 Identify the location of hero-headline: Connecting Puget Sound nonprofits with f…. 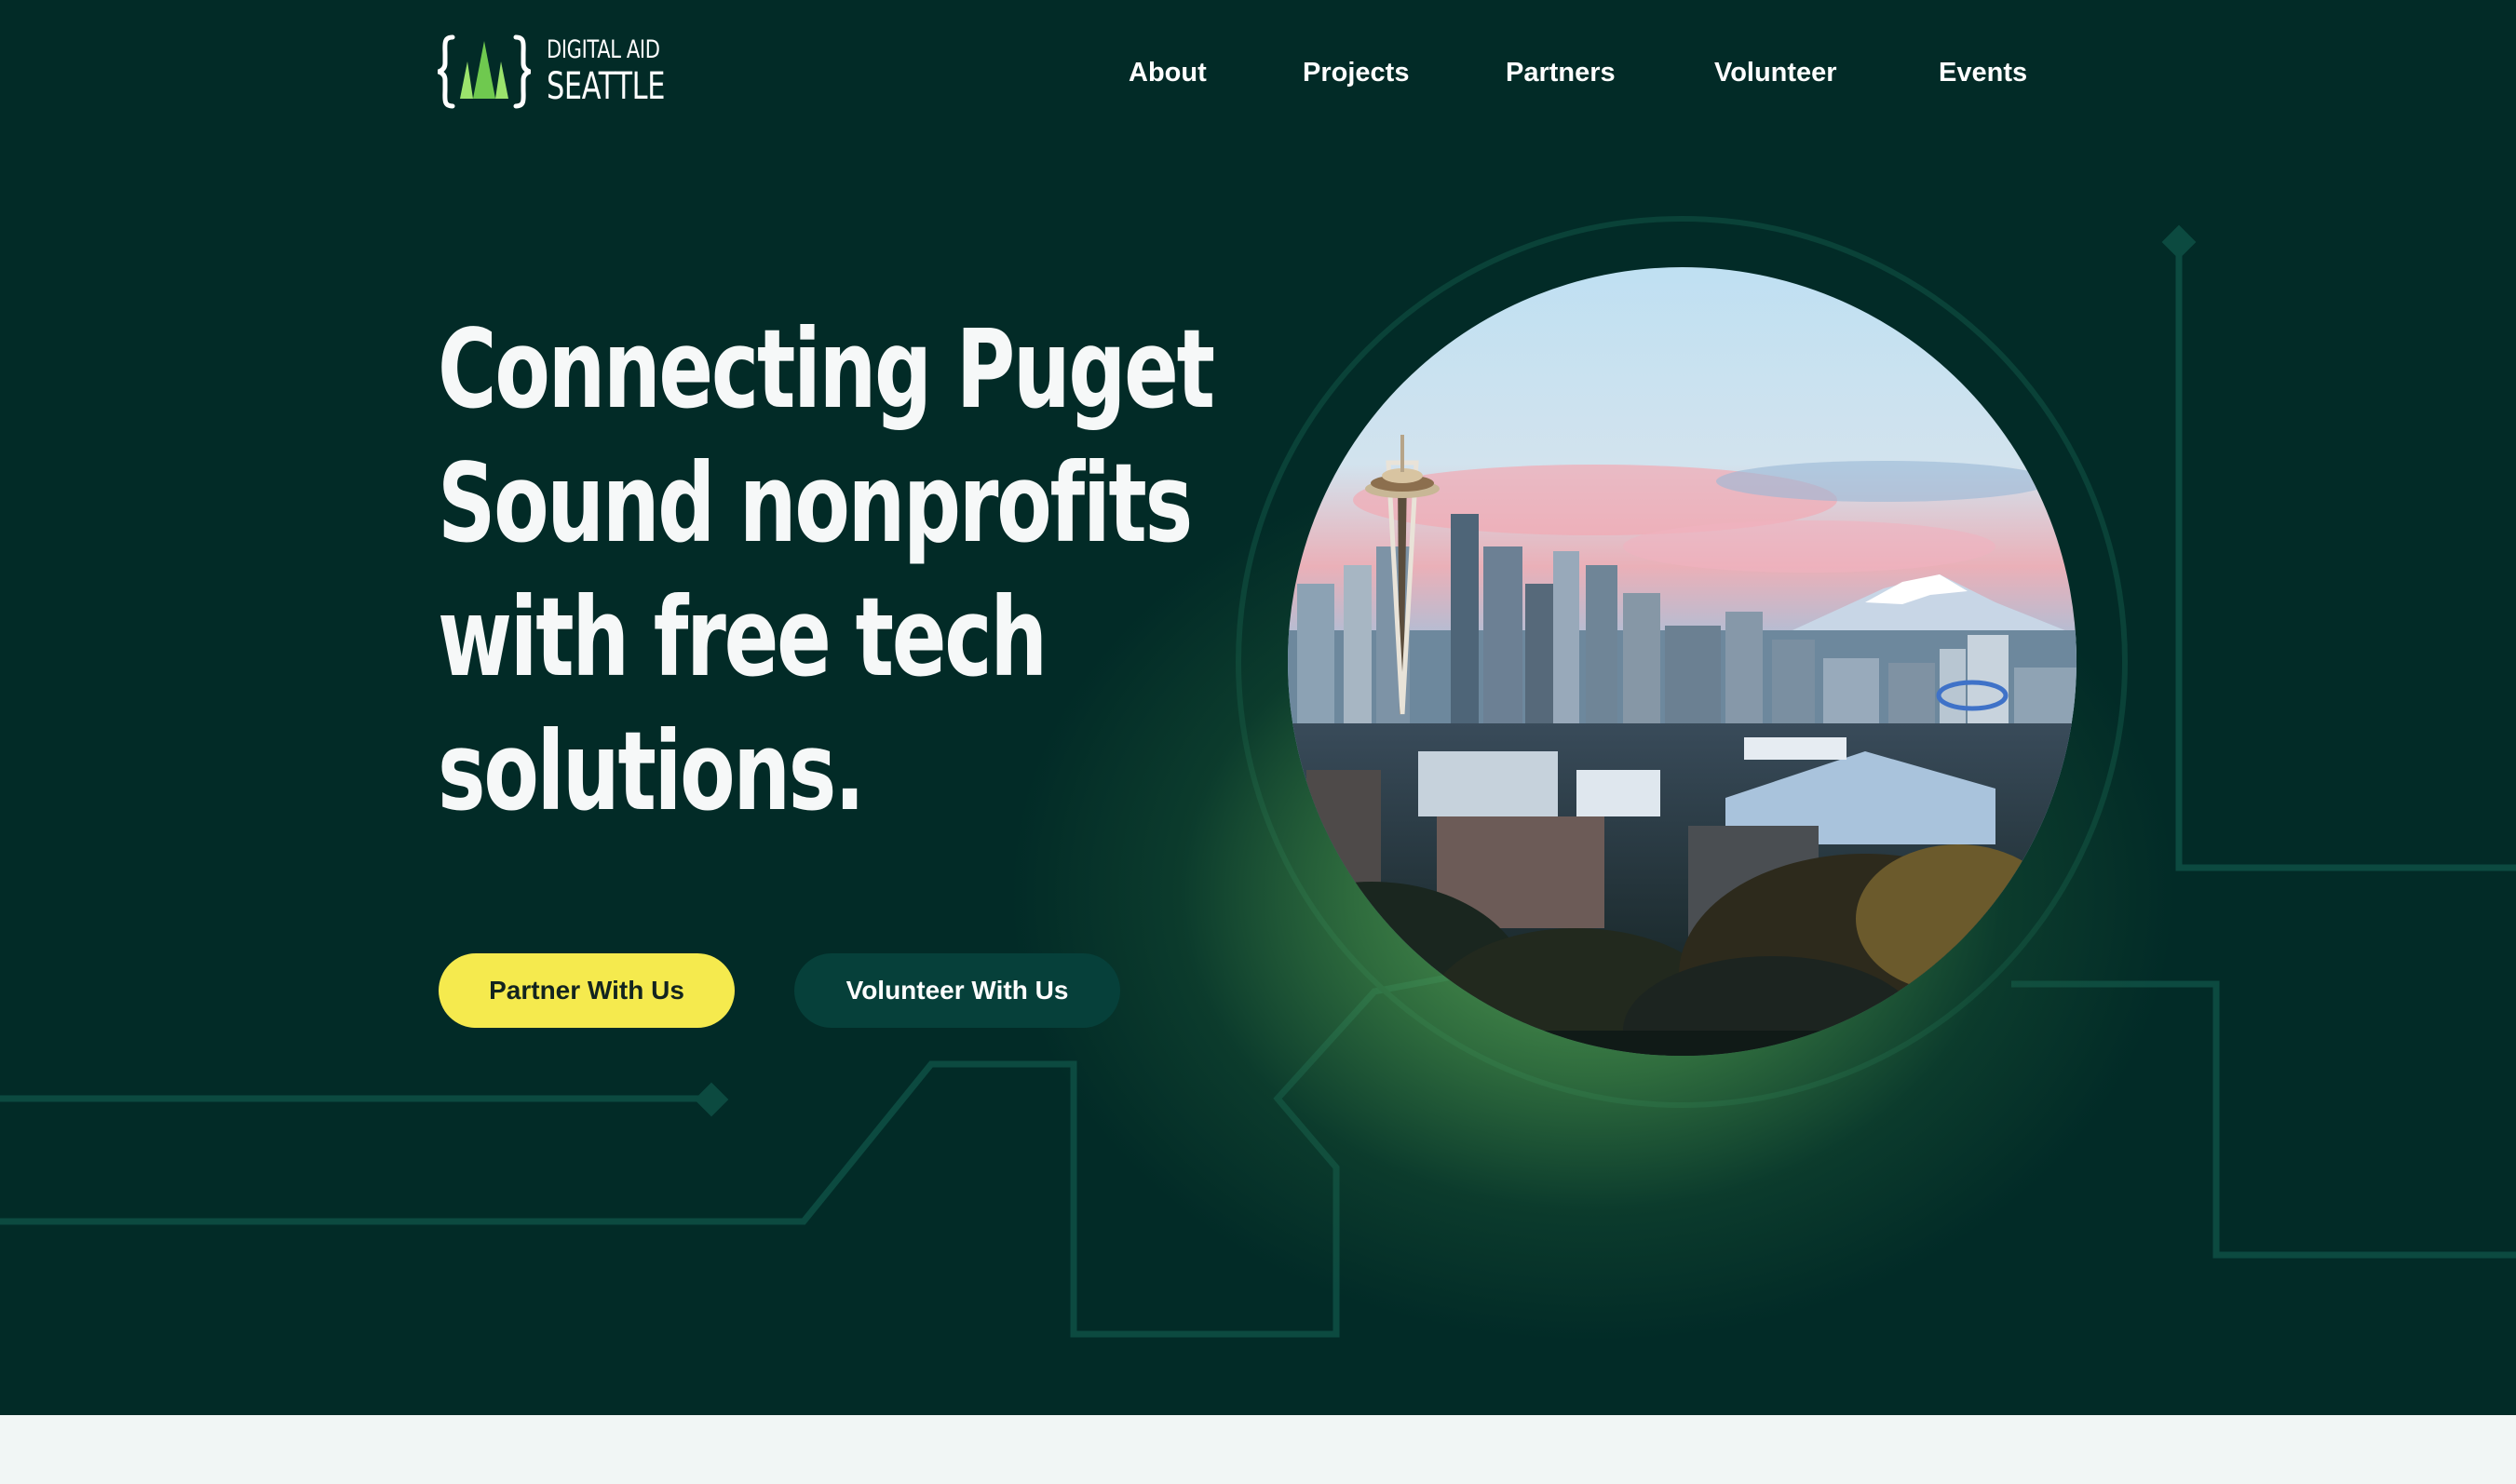
(826, 571).